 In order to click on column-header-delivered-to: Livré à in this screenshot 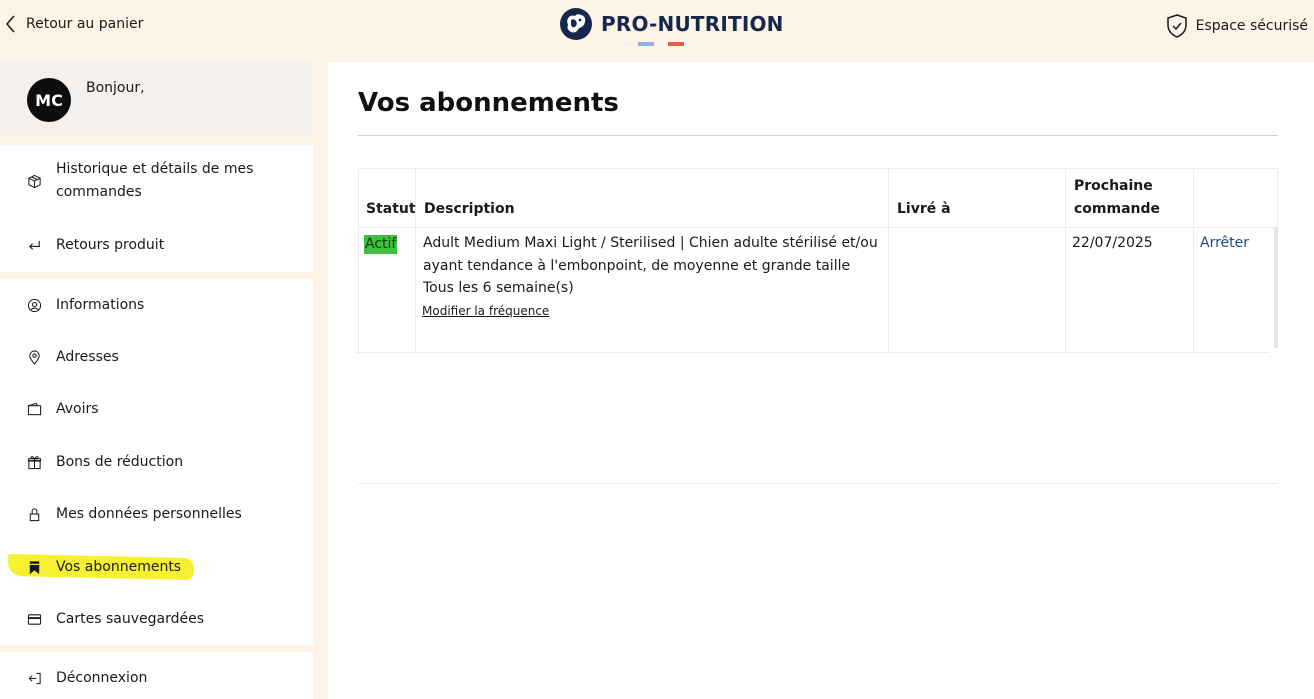, I will do `click(924, 209)`.